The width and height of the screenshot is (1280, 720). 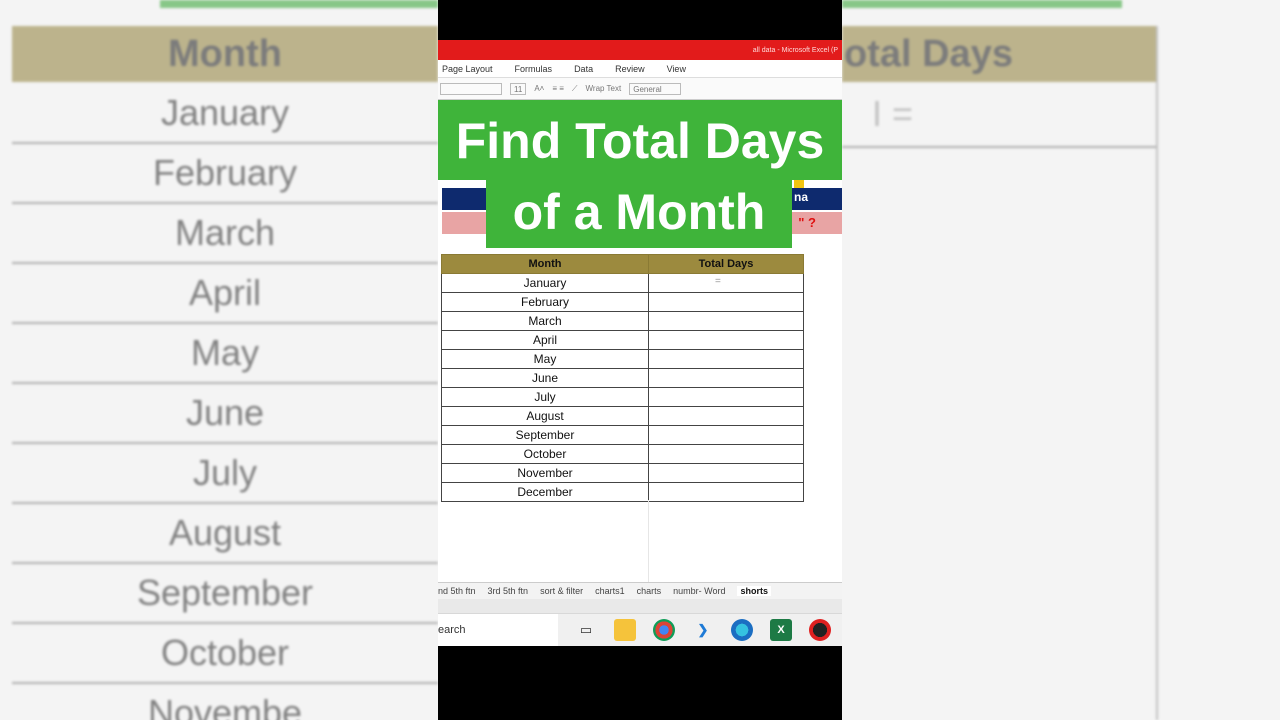 What do you see at coordinates (583, 69) in the screenshot?
I see `tab-data: Data` at bounding box center [583, 69].